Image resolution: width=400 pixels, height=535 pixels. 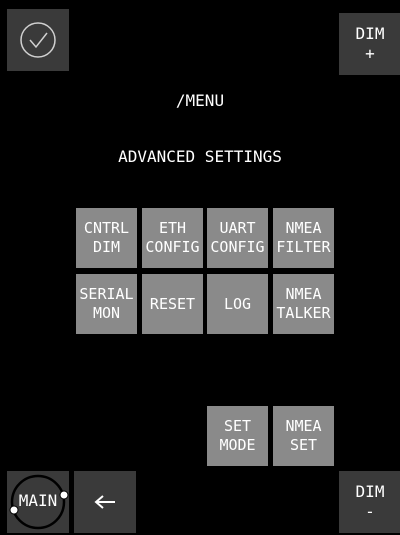 I want to click on set-mode-button: SET MODE, so click(x=237, y=436).